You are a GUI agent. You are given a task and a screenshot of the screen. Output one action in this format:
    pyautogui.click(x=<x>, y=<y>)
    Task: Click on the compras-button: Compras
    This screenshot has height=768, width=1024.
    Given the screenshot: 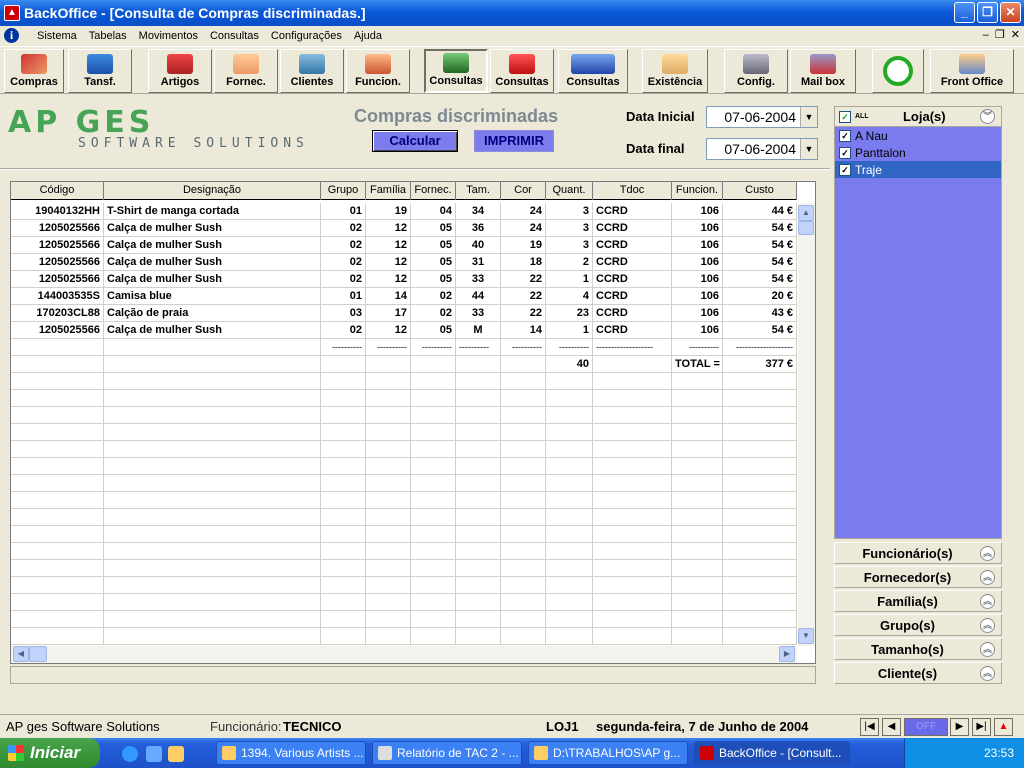 What is the action you would take?
    pyautogui.click(x=34, y=71)
    